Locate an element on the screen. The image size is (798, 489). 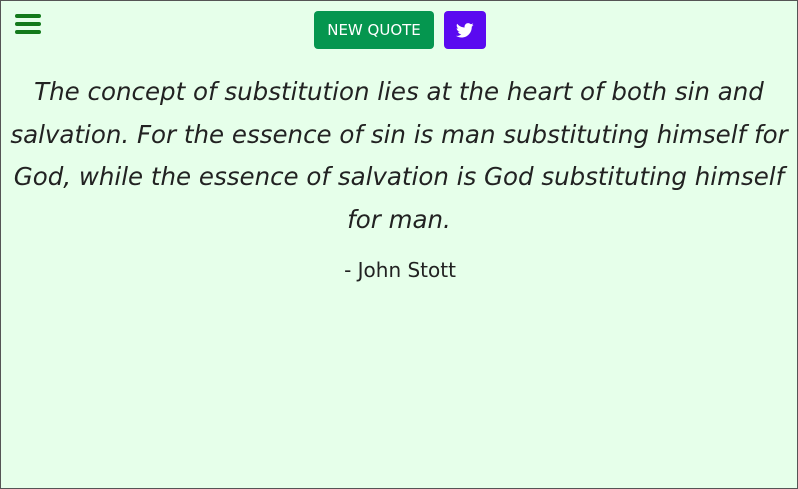
new-quote-button: NEW QUOTE is located at coordinates (374, 30).